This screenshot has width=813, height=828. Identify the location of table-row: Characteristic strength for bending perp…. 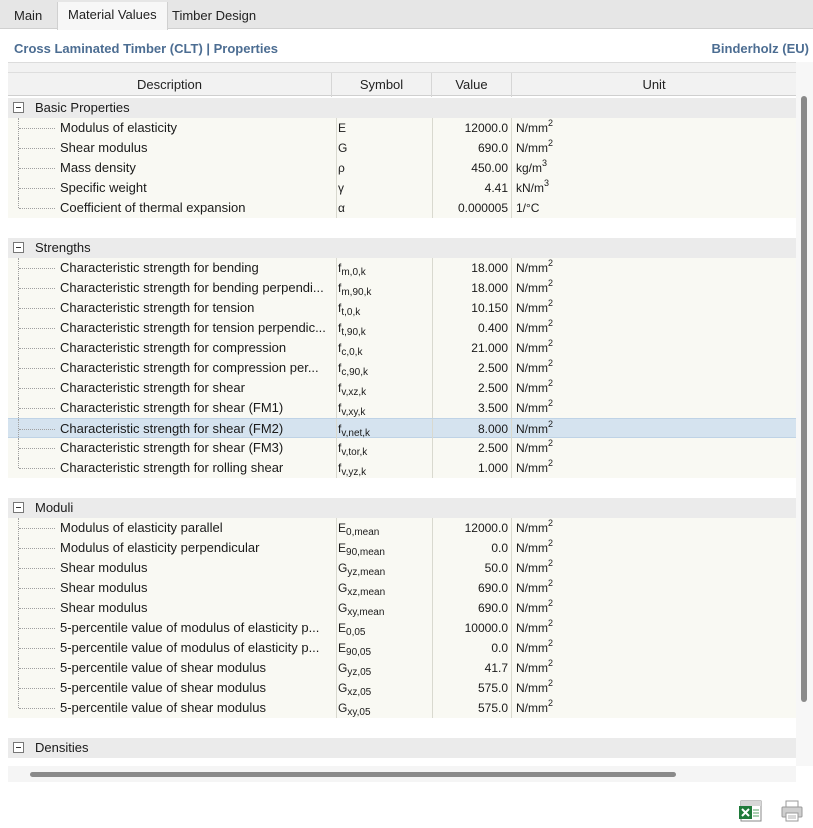
(402, 288).